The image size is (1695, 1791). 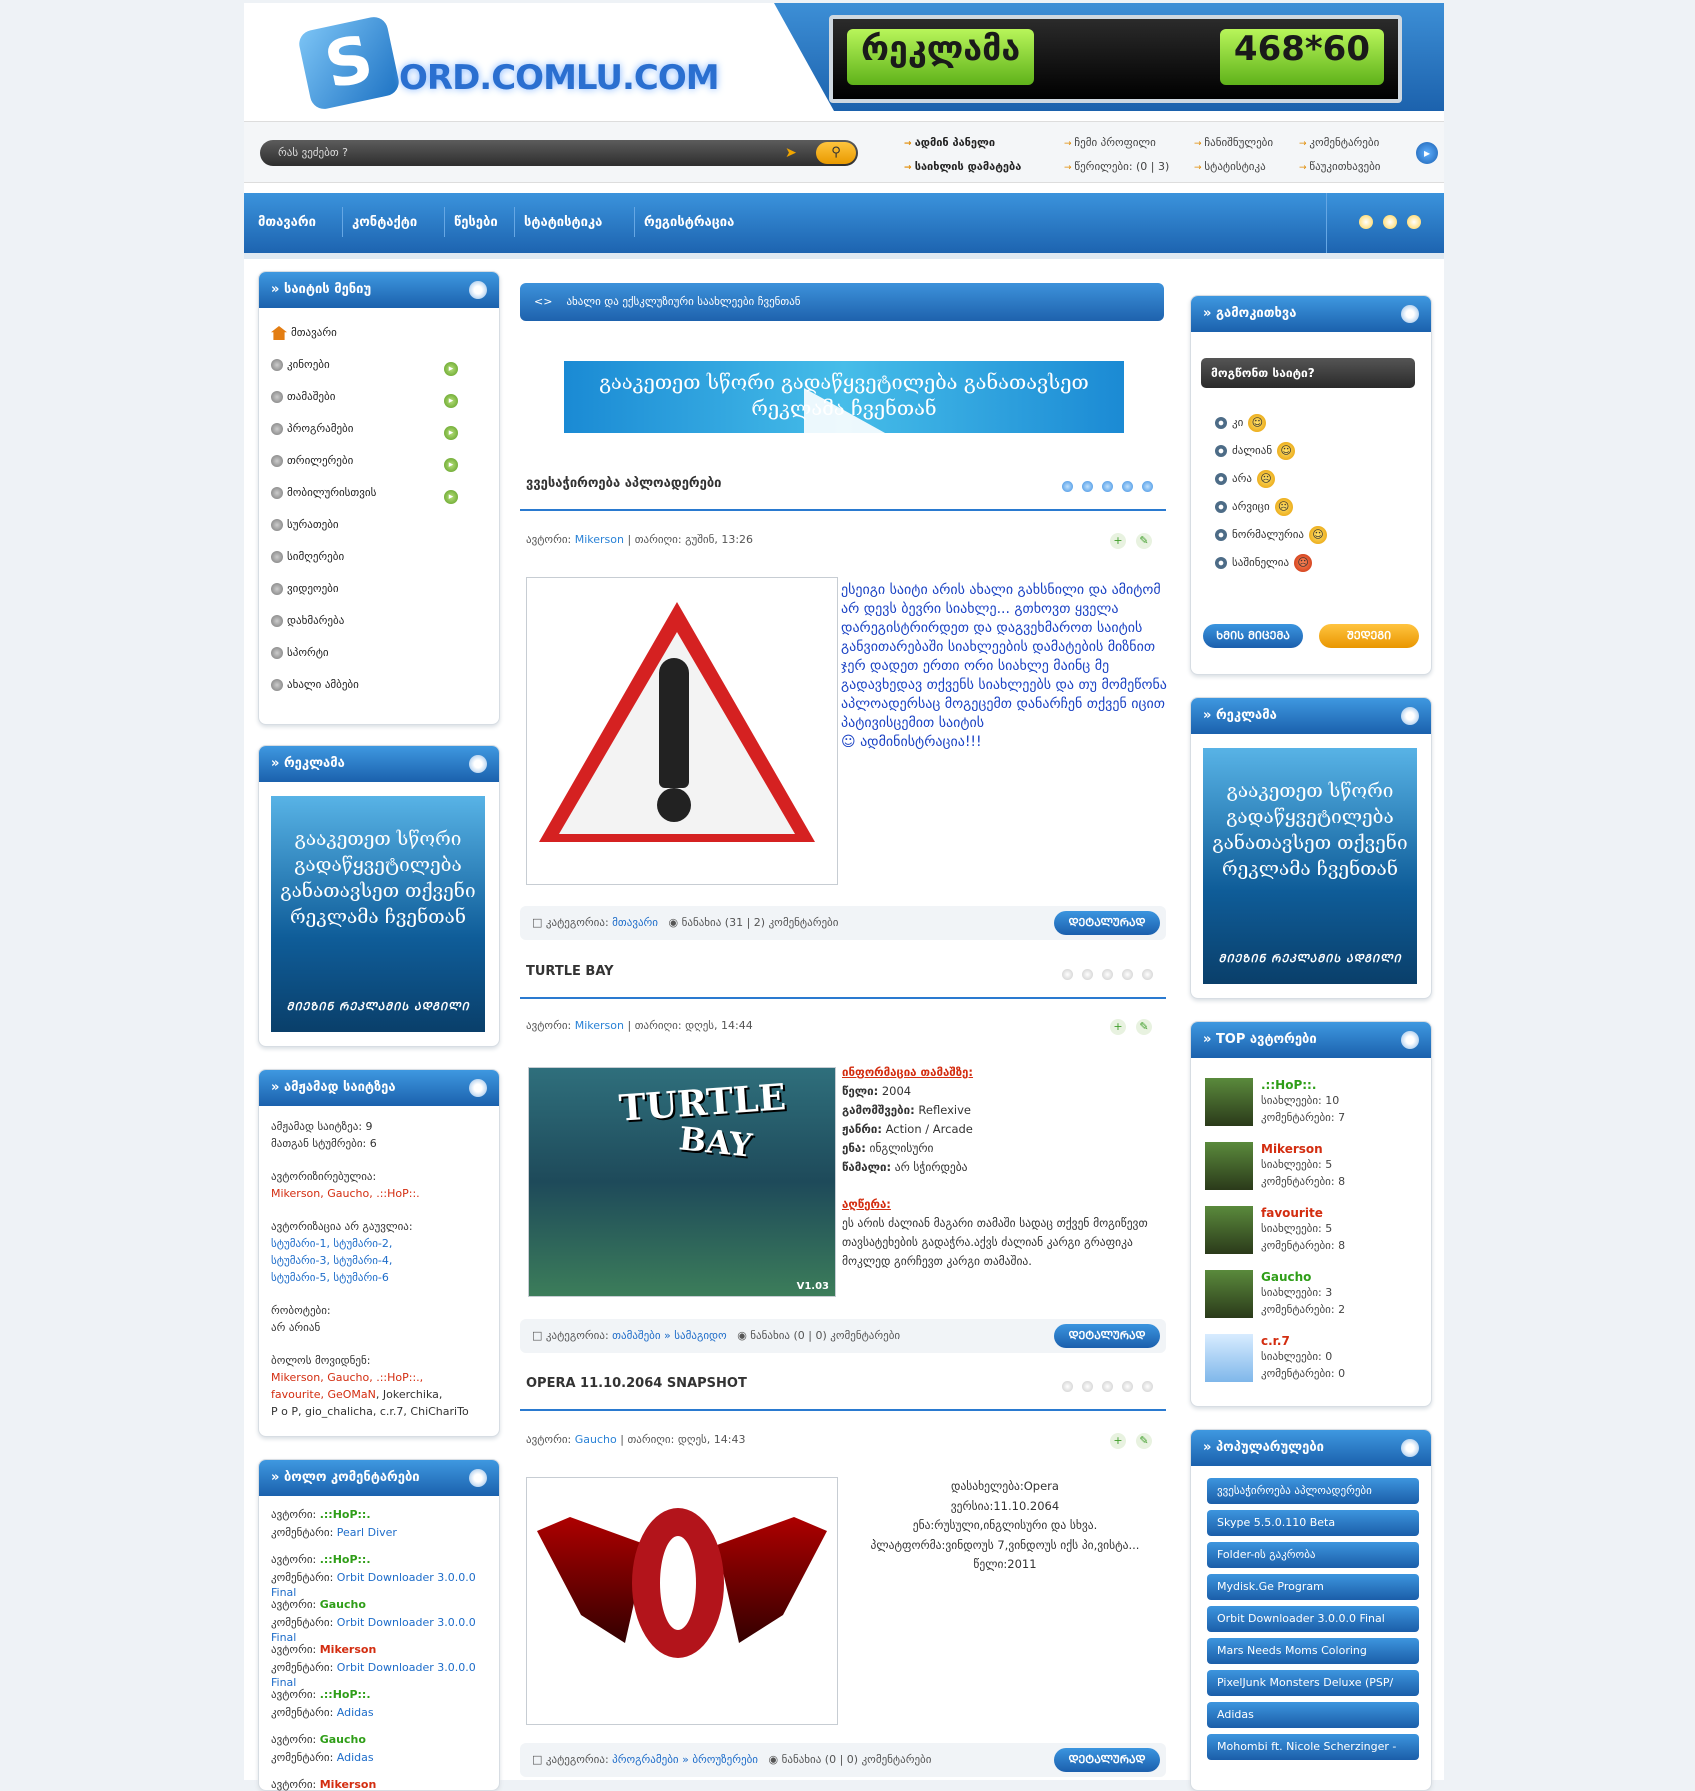 What do you see at coordinates (409, 1394) in the screenshot?
I see `visitor-name: , Jokerchika,` at bounding box center [409, 1394].